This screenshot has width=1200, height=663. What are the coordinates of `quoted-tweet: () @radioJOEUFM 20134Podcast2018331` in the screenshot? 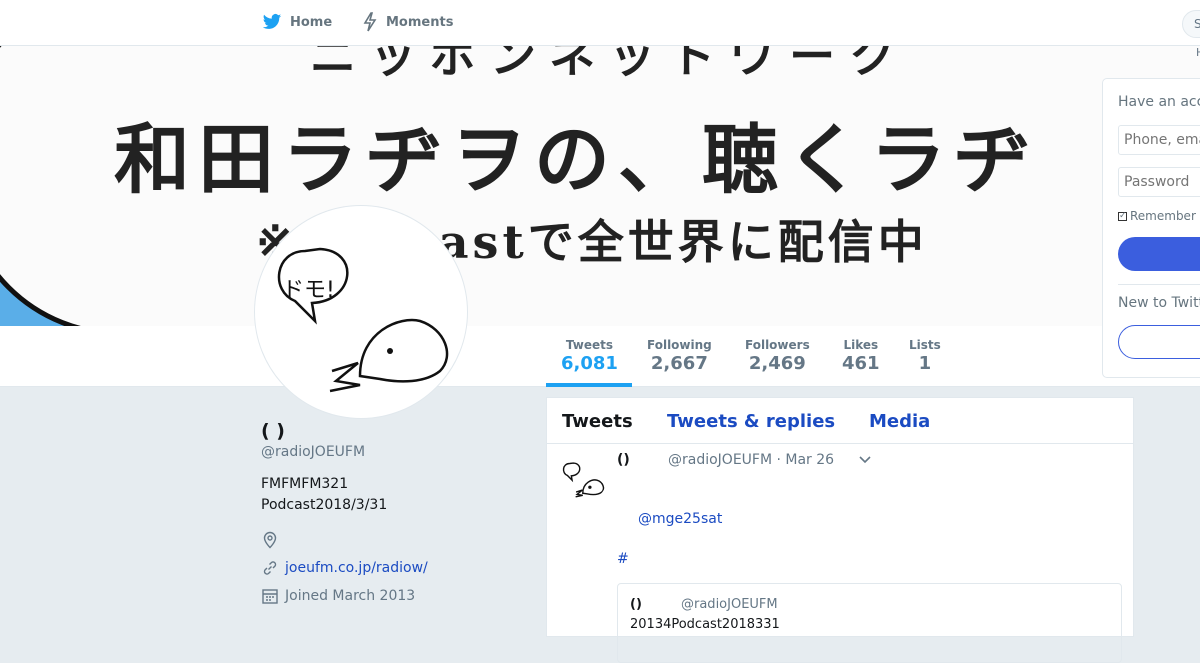 It's located at (869, 623).